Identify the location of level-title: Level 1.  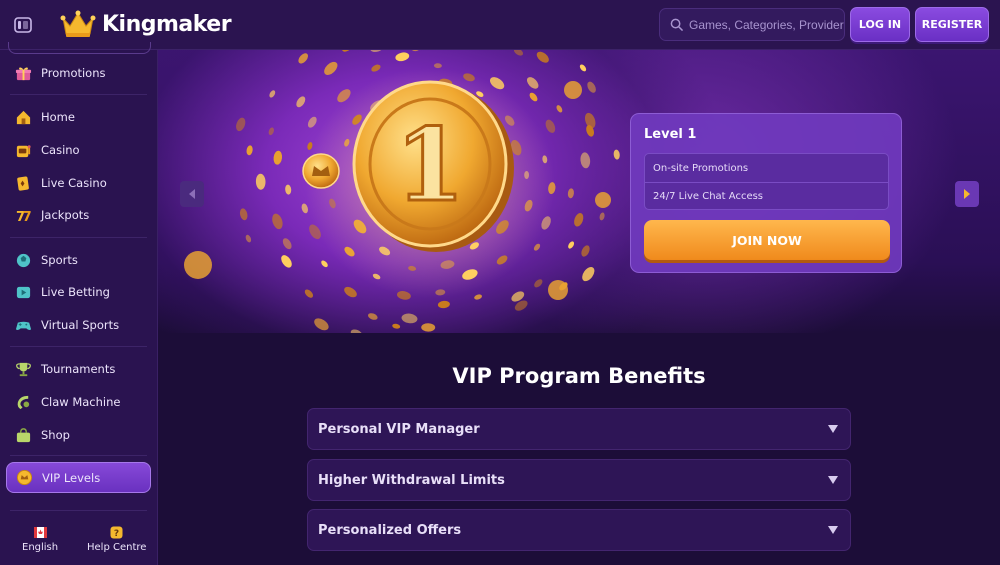
(670, 134).